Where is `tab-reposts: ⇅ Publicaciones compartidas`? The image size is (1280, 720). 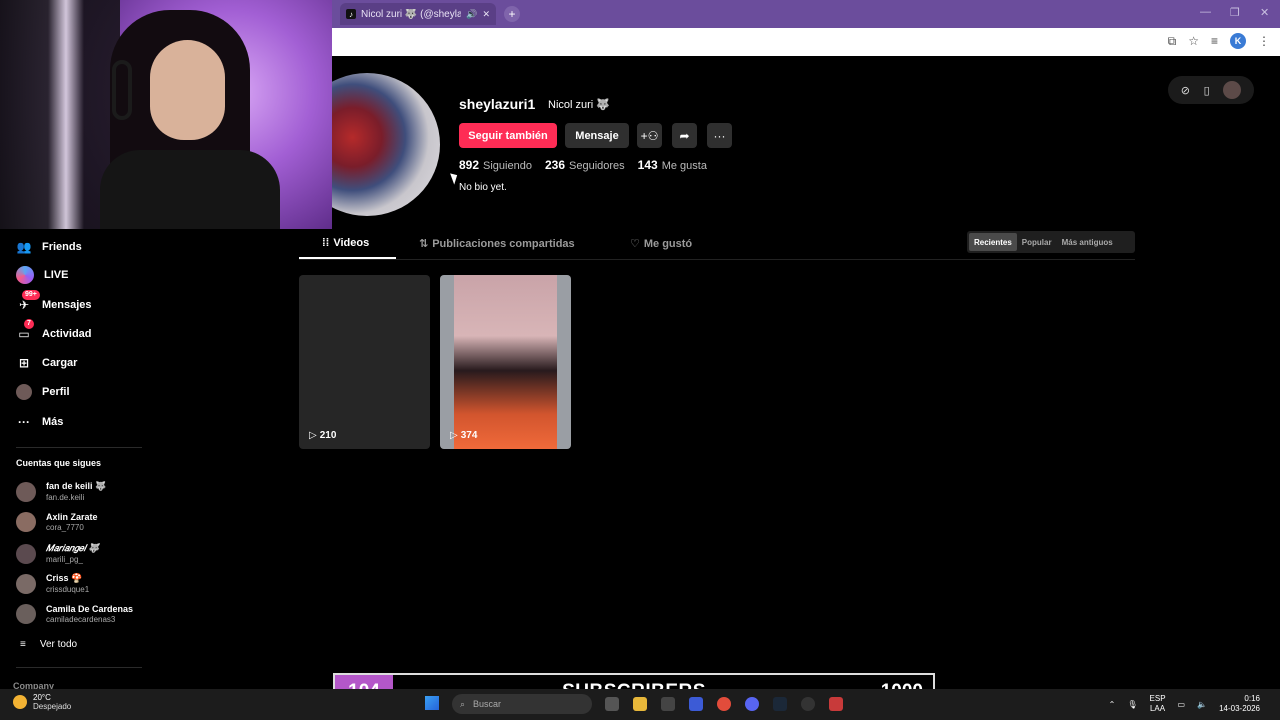 tab-reposts: ⇅ Publicaciones compartidas is located at coordinates (497, 244).